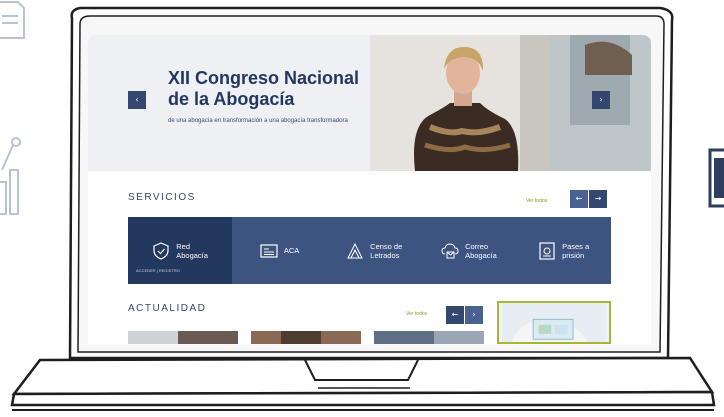  What do you see at coordinates (192, 250) in the screenshot?
I see `service-label: Red Abogacía` at bounding box center [192, 250].